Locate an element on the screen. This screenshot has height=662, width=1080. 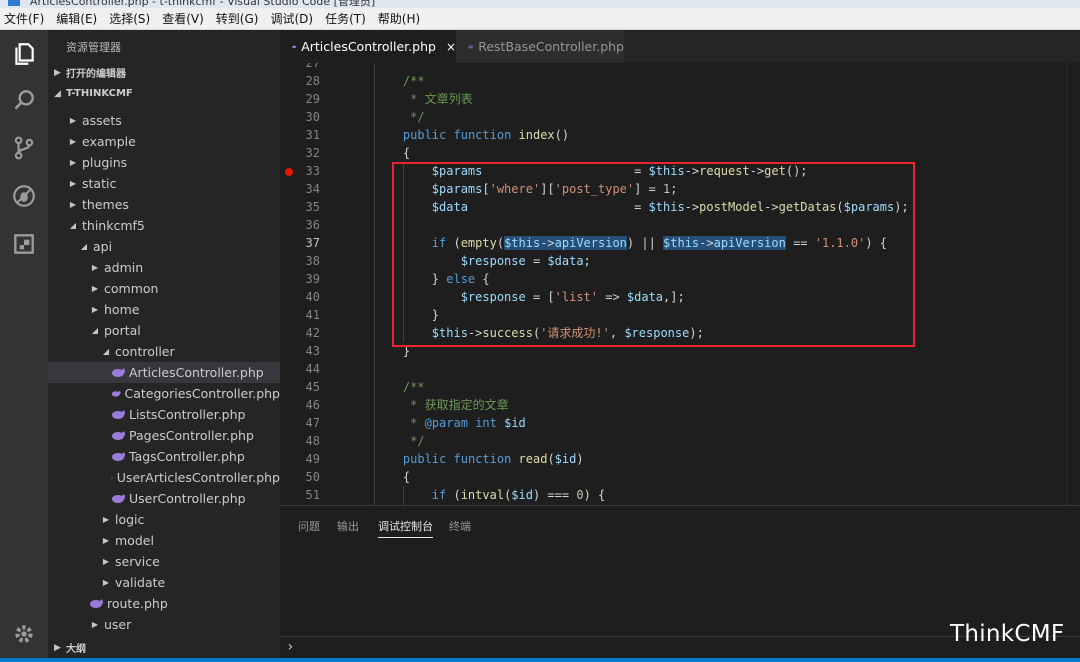
line-number: 46 is located at coordinates (312, 405).